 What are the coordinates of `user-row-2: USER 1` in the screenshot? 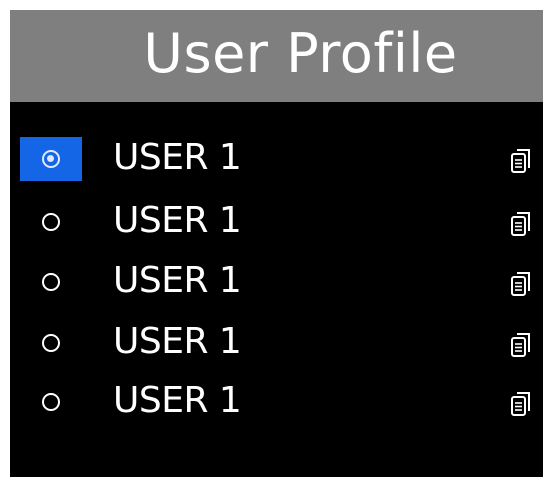 It's located at (276, 215).